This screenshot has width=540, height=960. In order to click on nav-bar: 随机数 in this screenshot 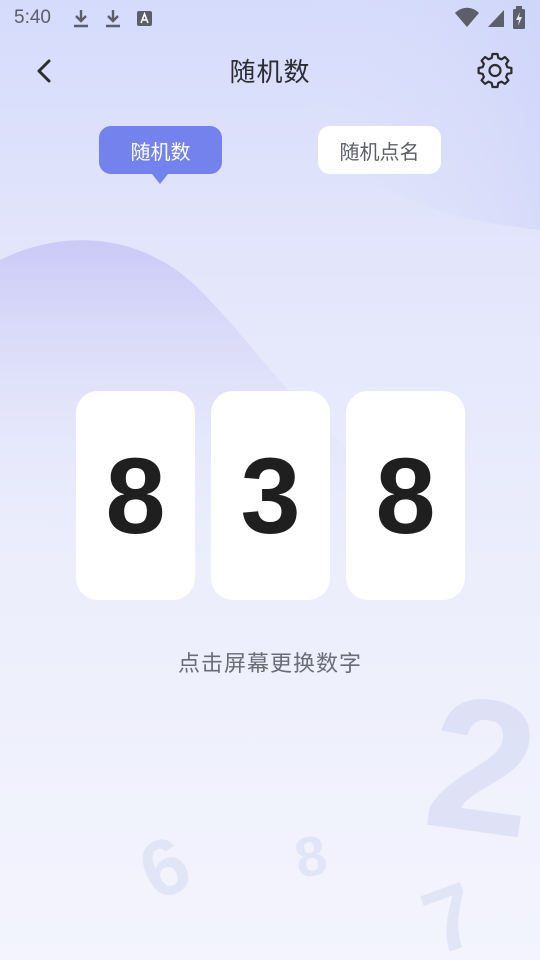, I will do `click(270, 70)`.